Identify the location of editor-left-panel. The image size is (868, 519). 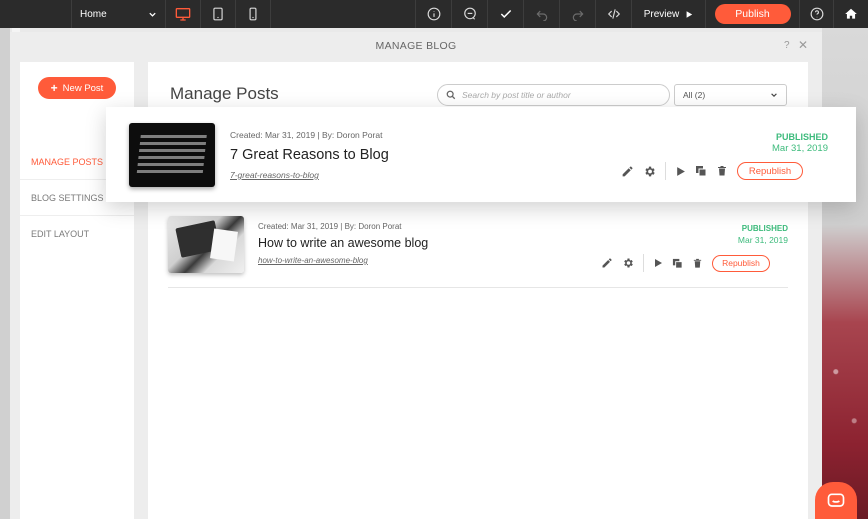
(5, 273).